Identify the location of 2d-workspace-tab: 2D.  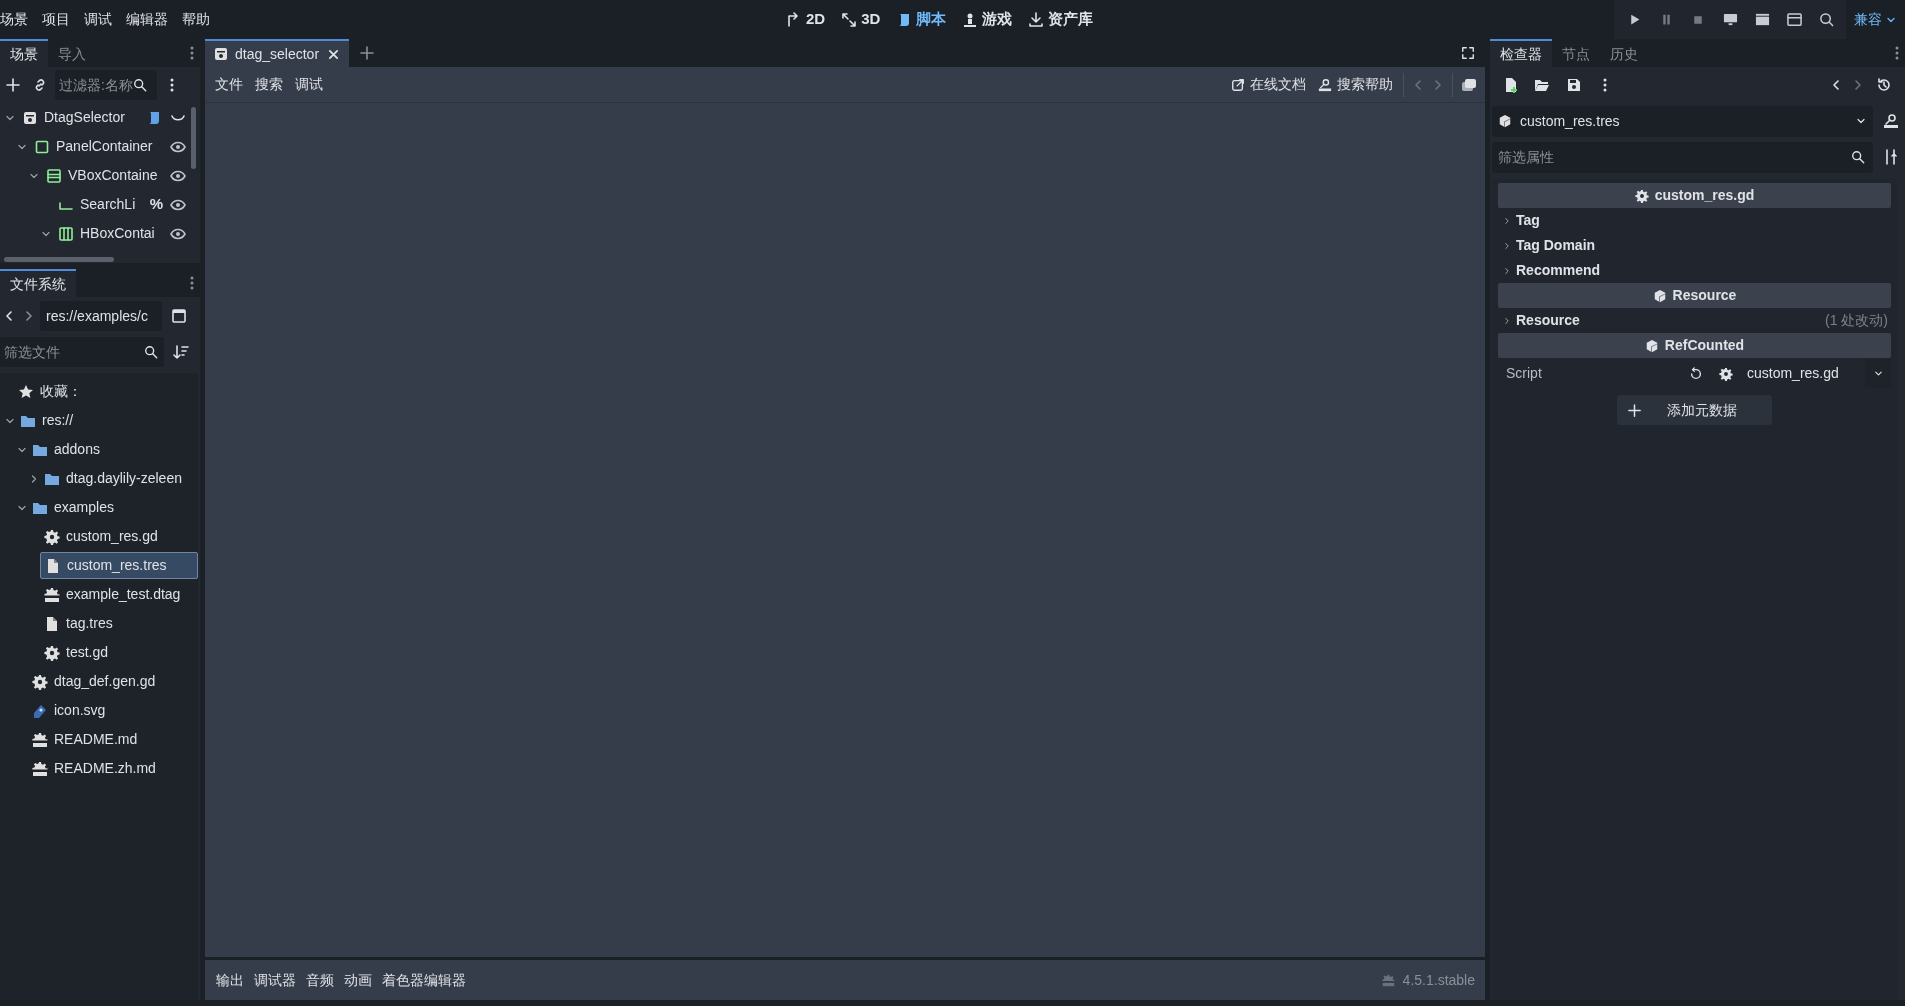
(806, 19).